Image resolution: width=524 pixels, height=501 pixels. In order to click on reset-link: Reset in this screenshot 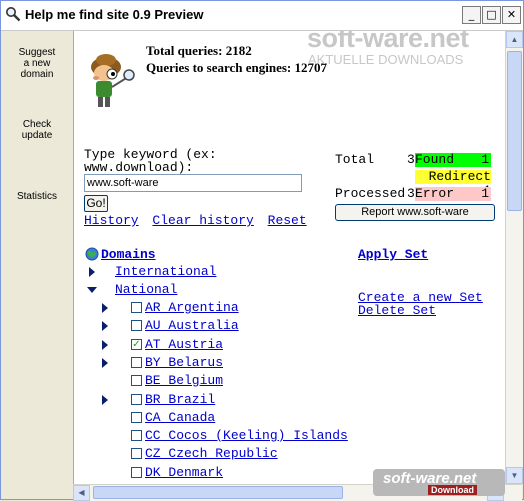, I will do `click(287, 220)`.